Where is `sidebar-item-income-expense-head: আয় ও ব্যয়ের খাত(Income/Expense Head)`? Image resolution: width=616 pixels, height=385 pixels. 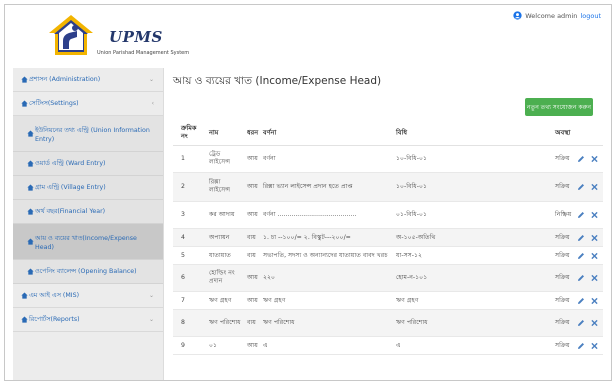 sidebar-item-income-expense-head: আয় ও ব্যয়ের খাত(Income/Expense Head) is located at coordinates (88, 242).